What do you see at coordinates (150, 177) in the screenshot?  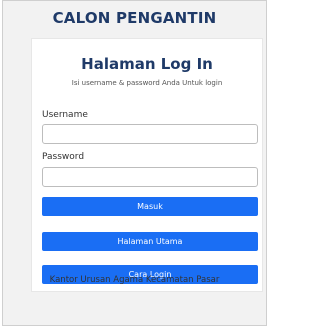 I see `password-input` at bounding box center [150, 177].